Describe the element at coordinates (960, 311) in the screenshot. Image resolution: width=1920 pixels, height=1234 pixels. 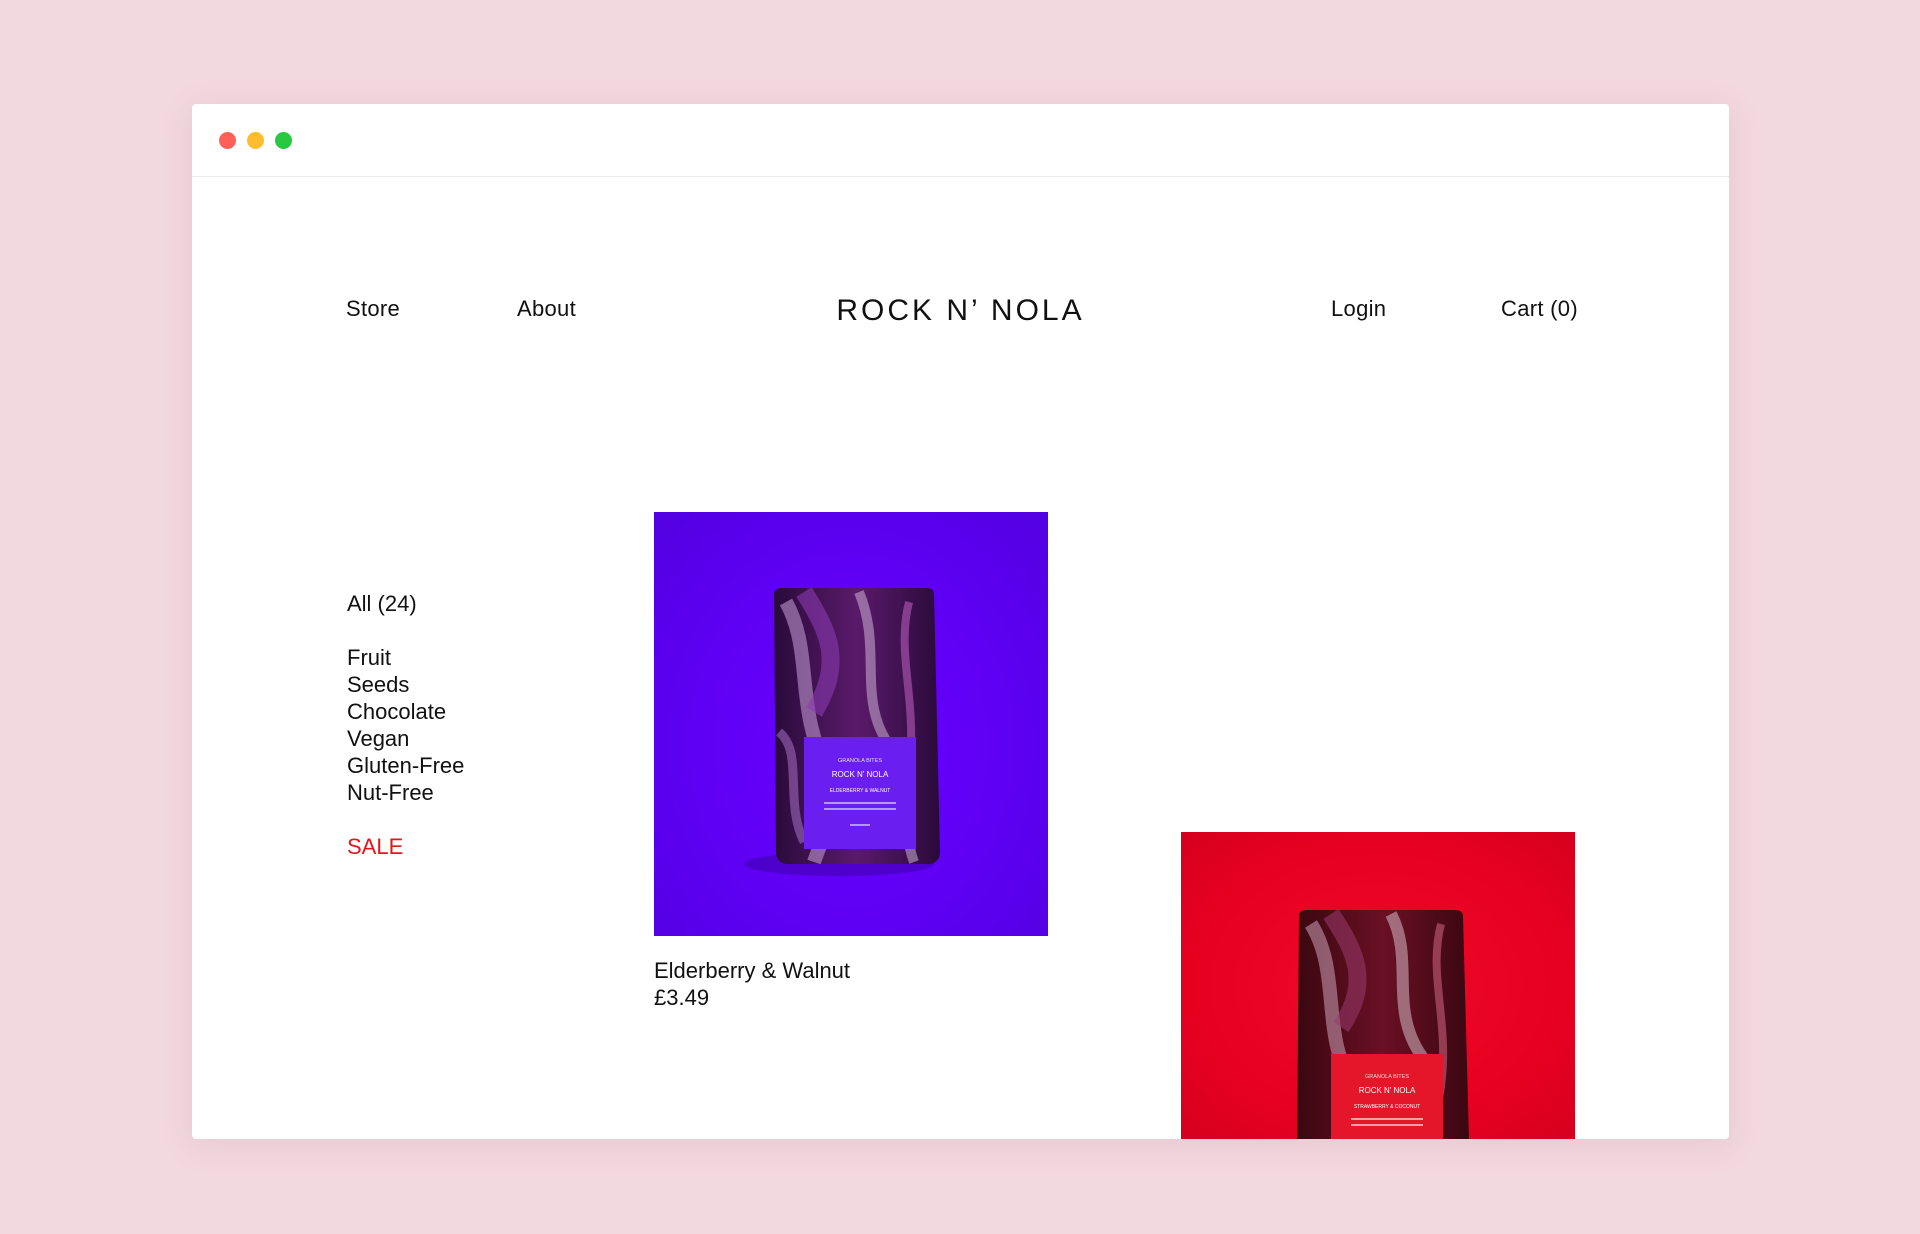
I see `site-logo: ROCK N’ NOLA` at that location.